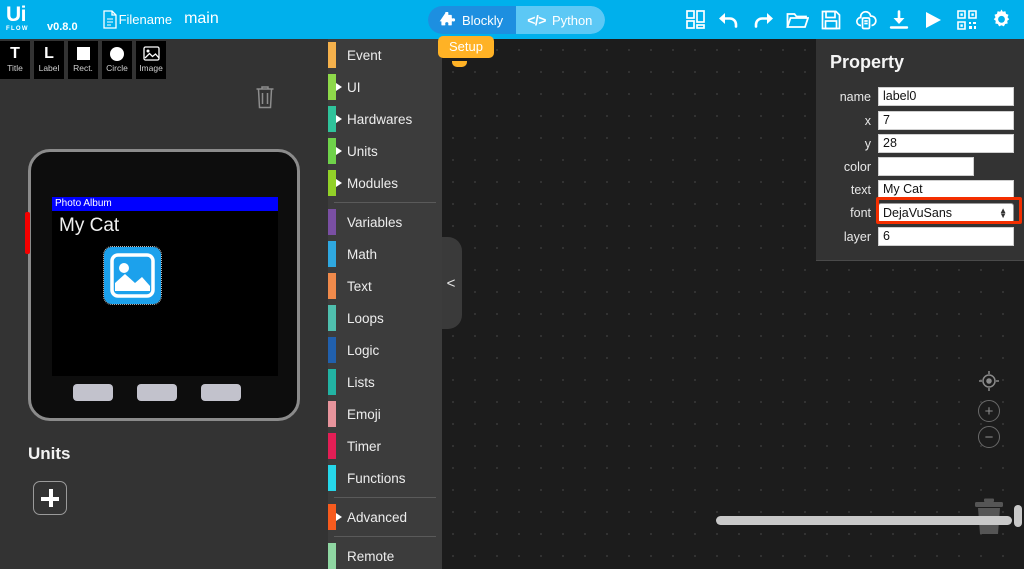  What do you see at coordinates (117, 60) in the screenshot?
I see `tool-circle: Circle` at bounding box center [117, 60].